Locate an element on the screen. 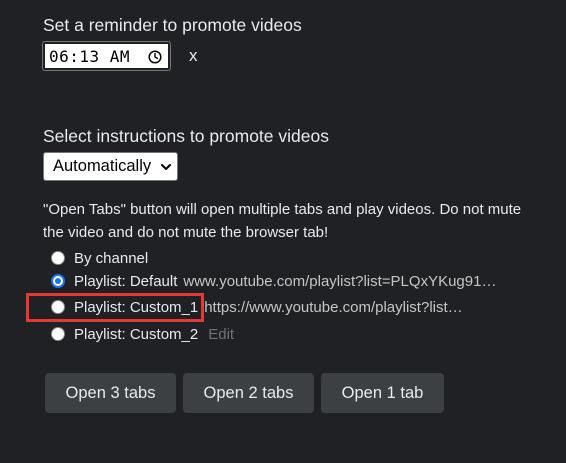 The width and height of the screenshot is (566, 463). option-by-channel: By channel is located at coordinates (99, 258).